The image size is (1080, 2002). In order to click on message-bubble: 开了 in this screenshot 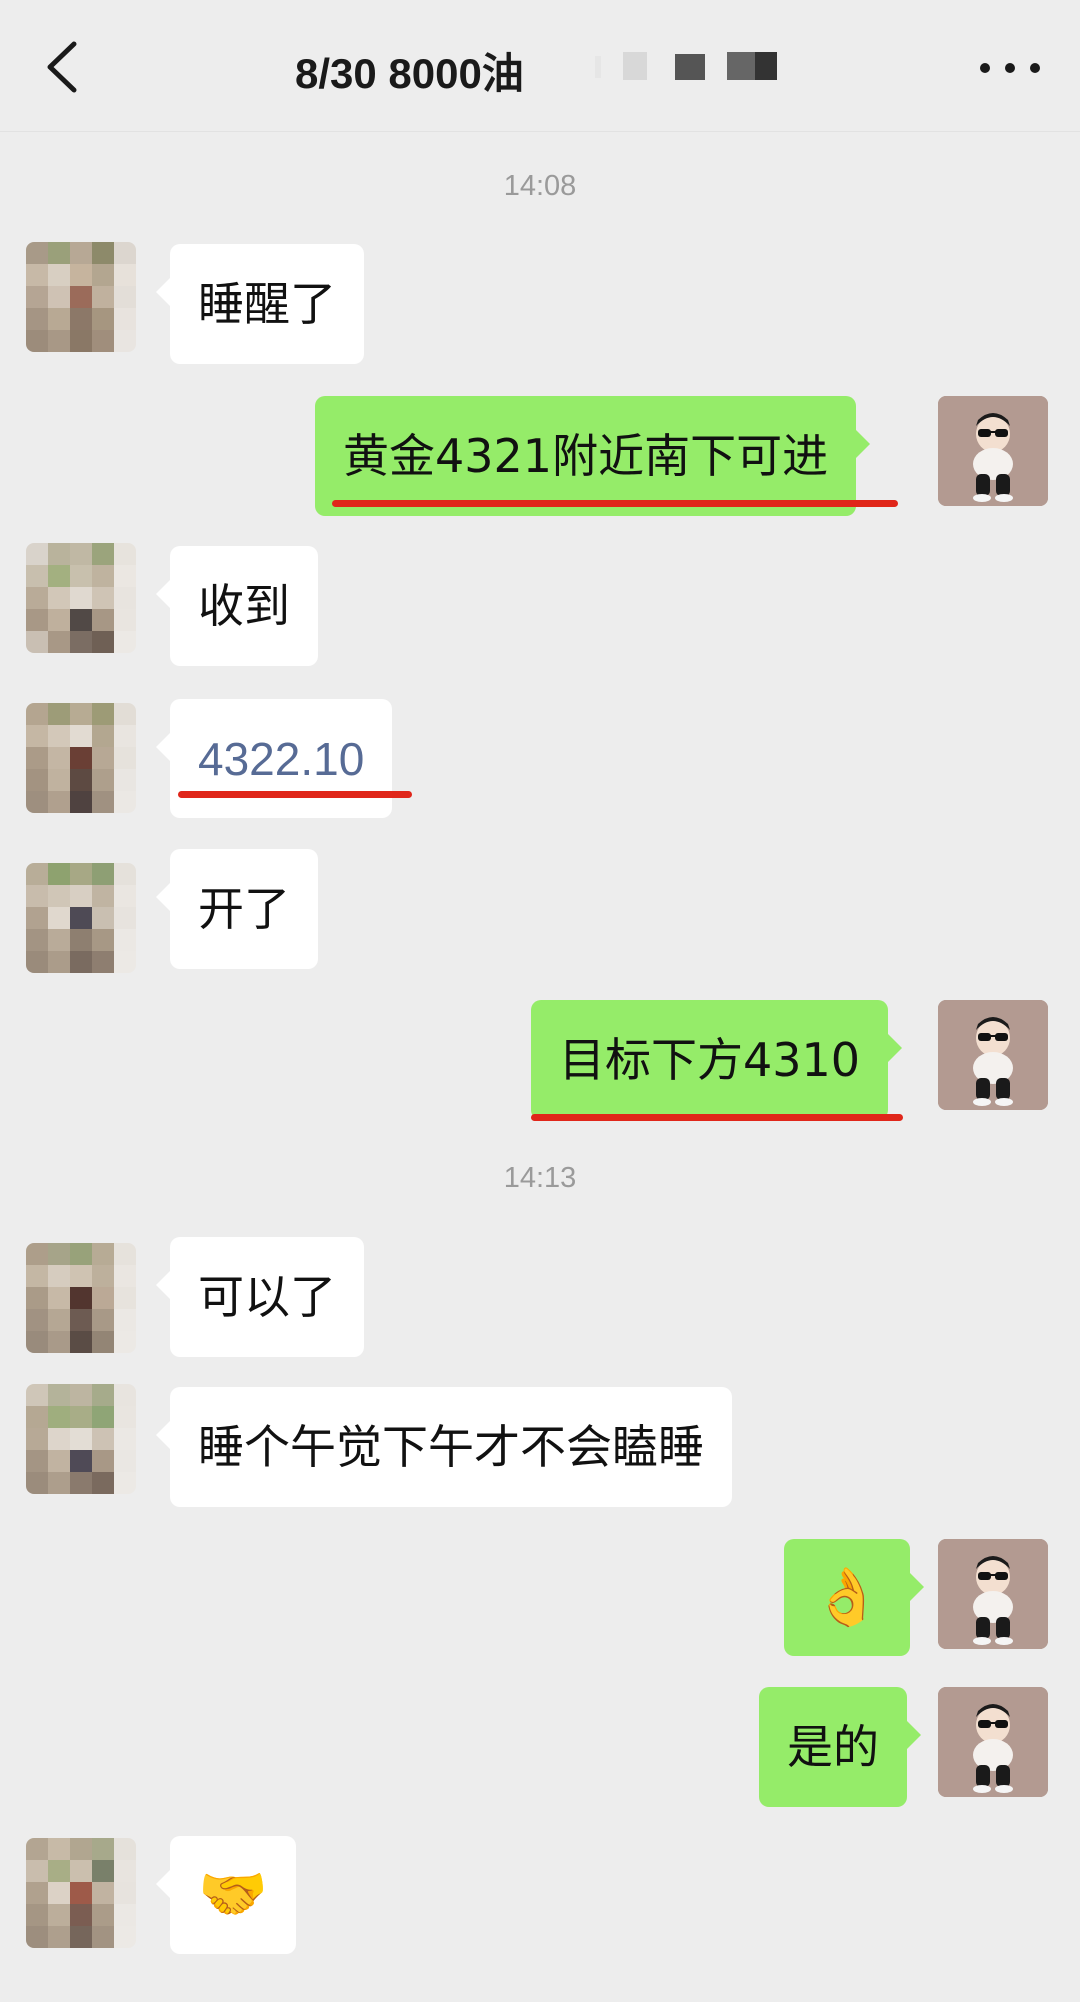, I will do `click(237, 909)`.